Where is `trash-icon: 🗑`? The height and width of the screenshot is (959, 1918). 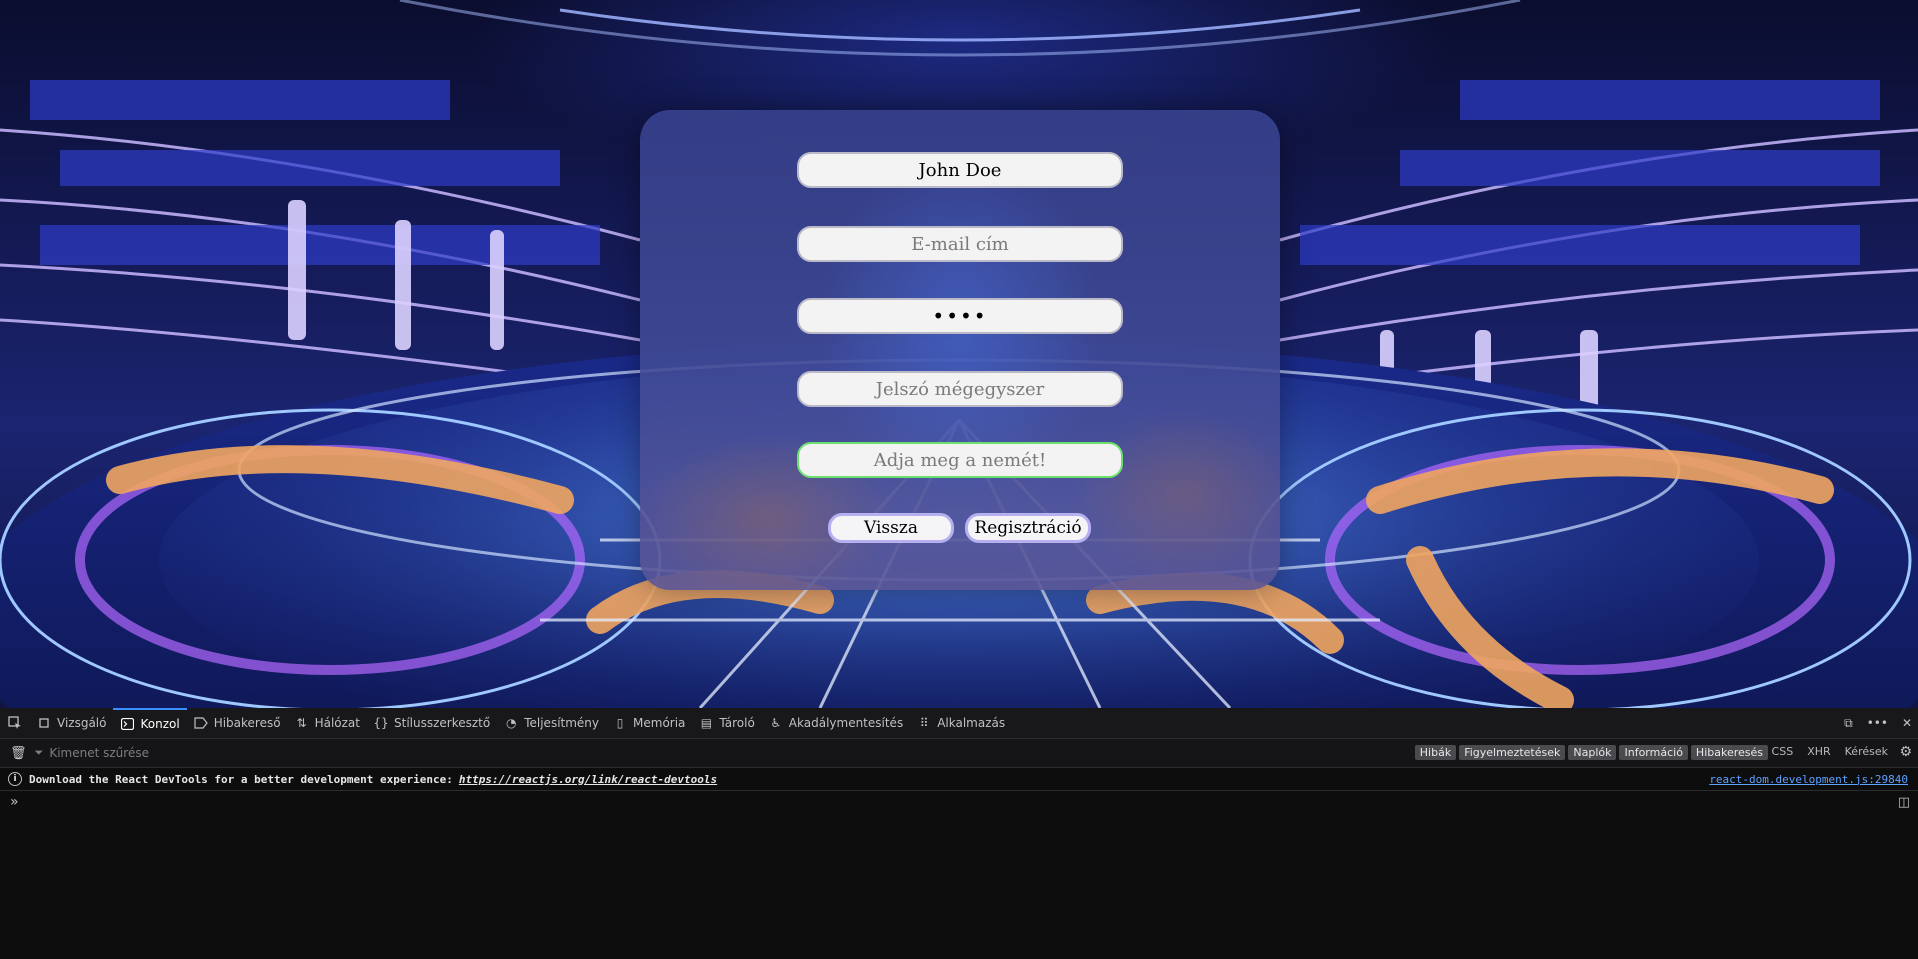 trash-icon: 🗑 is located at coordinates (18, 753).